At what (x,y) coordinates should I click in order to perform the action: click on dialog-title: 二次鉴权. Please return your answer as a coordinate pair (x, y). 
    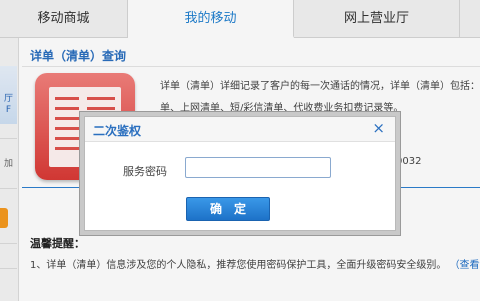
    Looking at the image, I should click on (117, 131).